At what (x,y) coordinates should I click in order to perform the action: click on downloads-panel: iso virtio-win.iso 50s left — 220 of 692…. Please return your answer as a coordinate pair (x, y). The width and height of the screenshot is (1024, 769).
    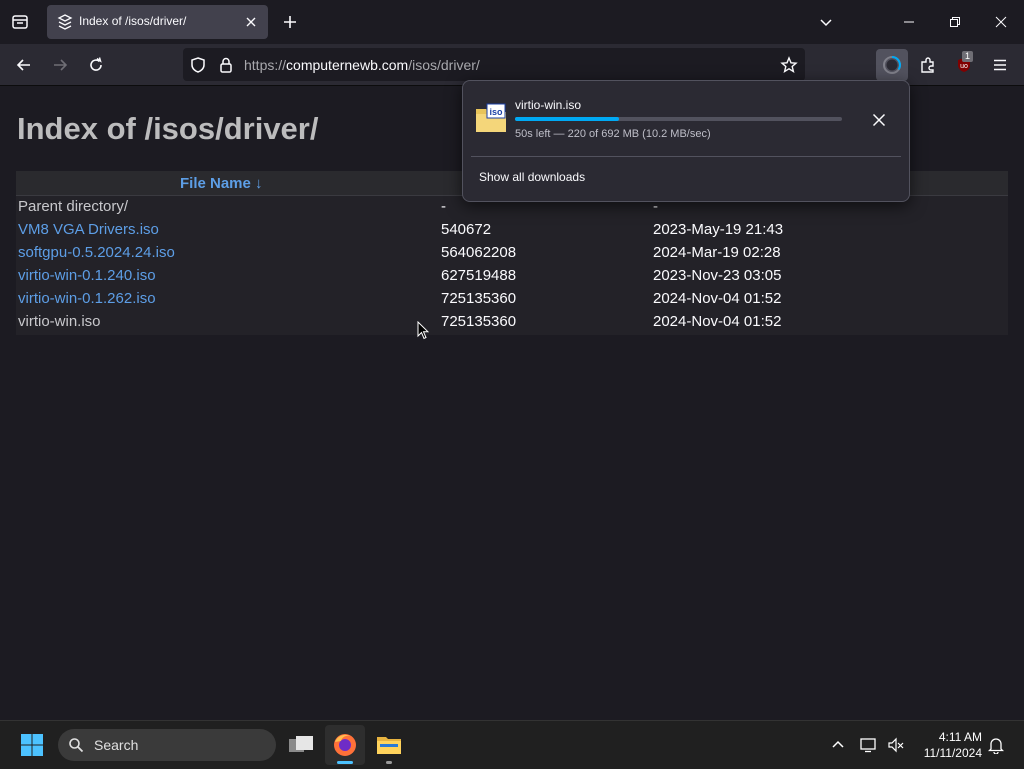
    Looking at the image, I should click on (686, 141).